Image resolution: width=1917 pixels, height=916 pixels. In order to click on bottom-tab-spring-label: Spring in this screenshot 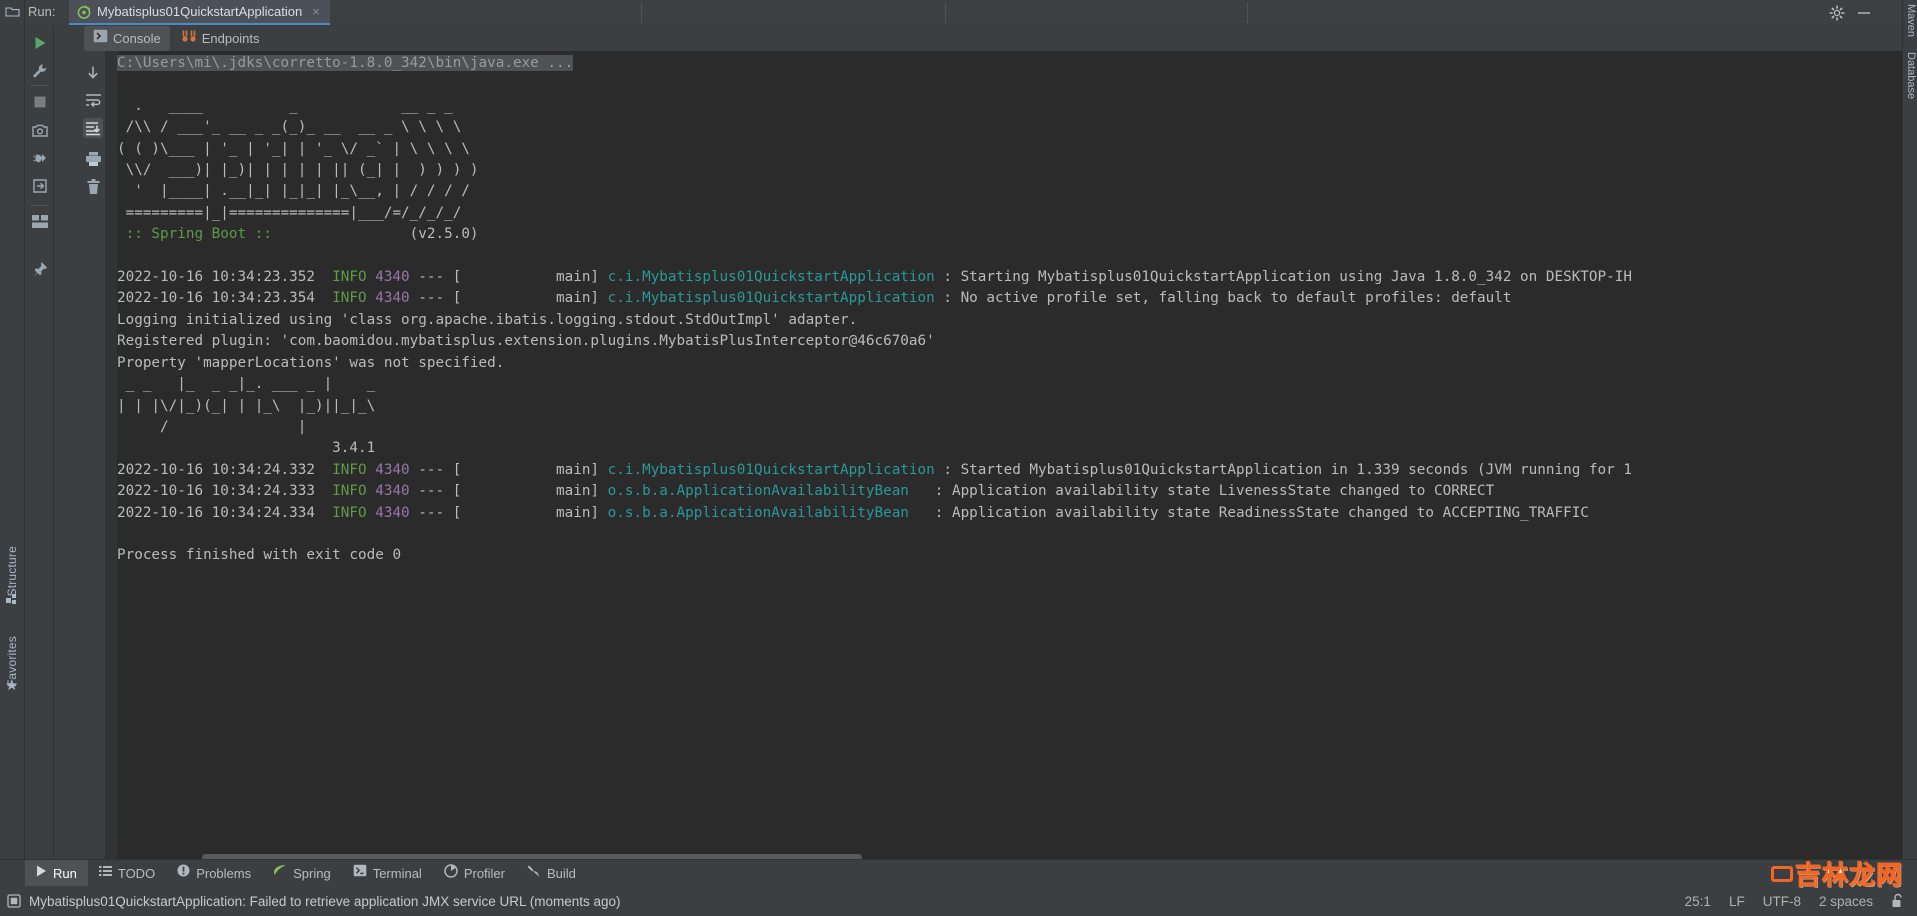, I will do `click(312, 873)`.